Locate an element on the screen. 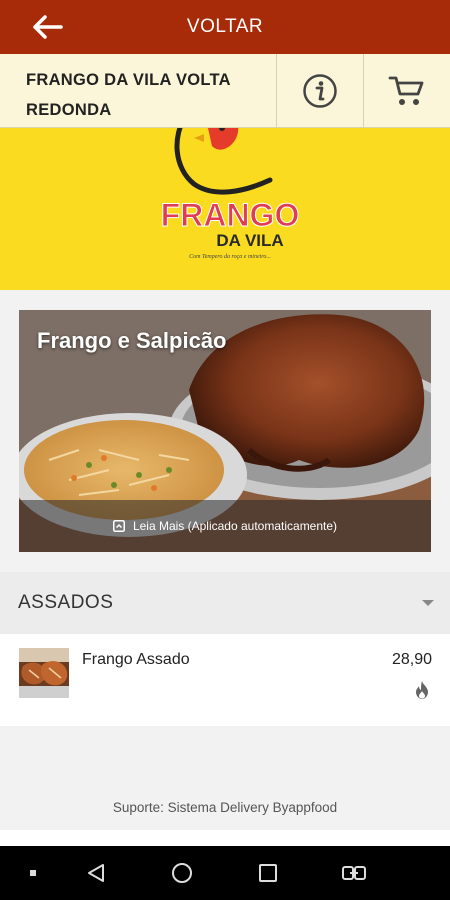  top-bar: VOLTAR is located at coordinates (225, 27).